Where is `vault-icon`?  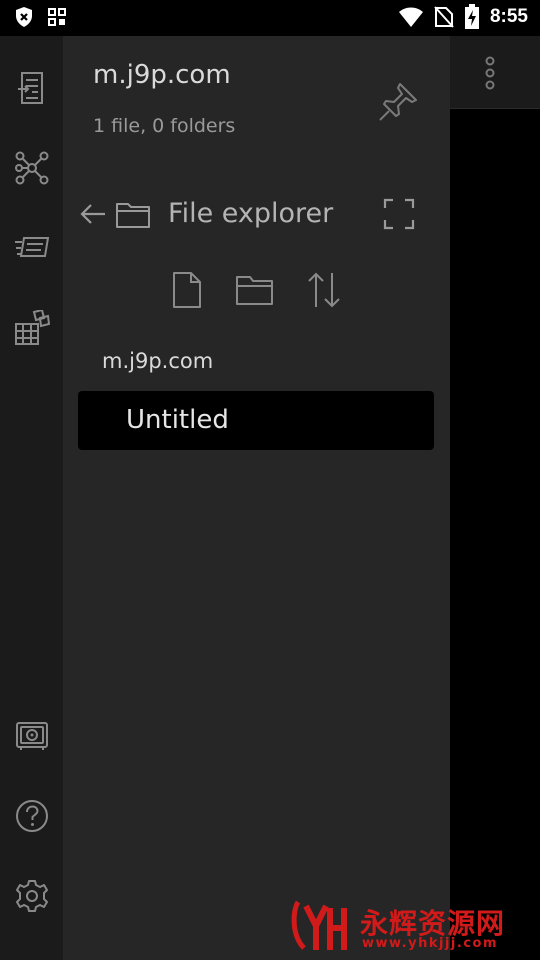 vault-icon is located at coordinates (32, 736).